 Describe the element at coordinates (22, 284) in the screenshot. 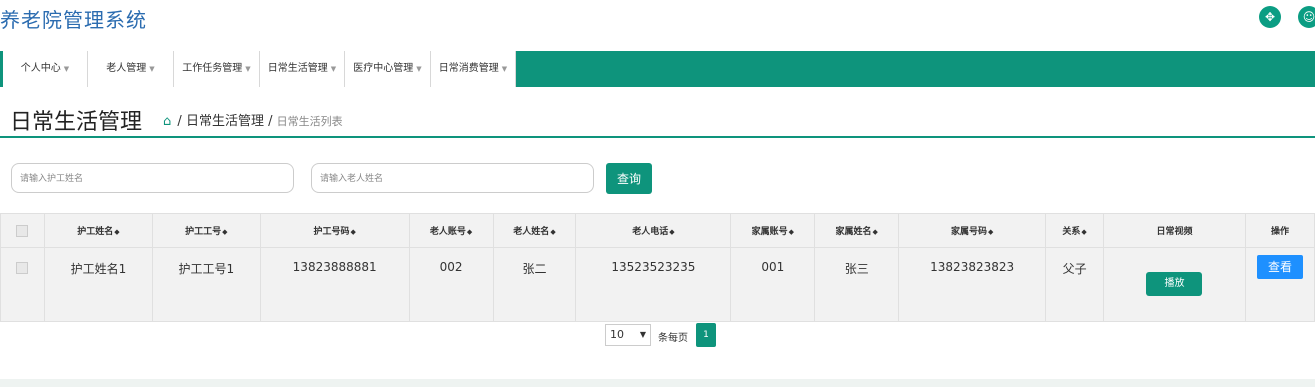

I see `row-checkbox` at that location.